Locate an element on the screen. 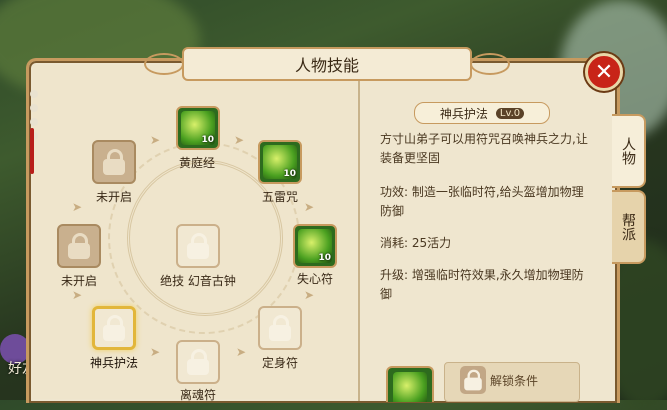 The height and width of the screenshot is (410, 667). close-icon: ✕ is located at coordinates (604, 72).